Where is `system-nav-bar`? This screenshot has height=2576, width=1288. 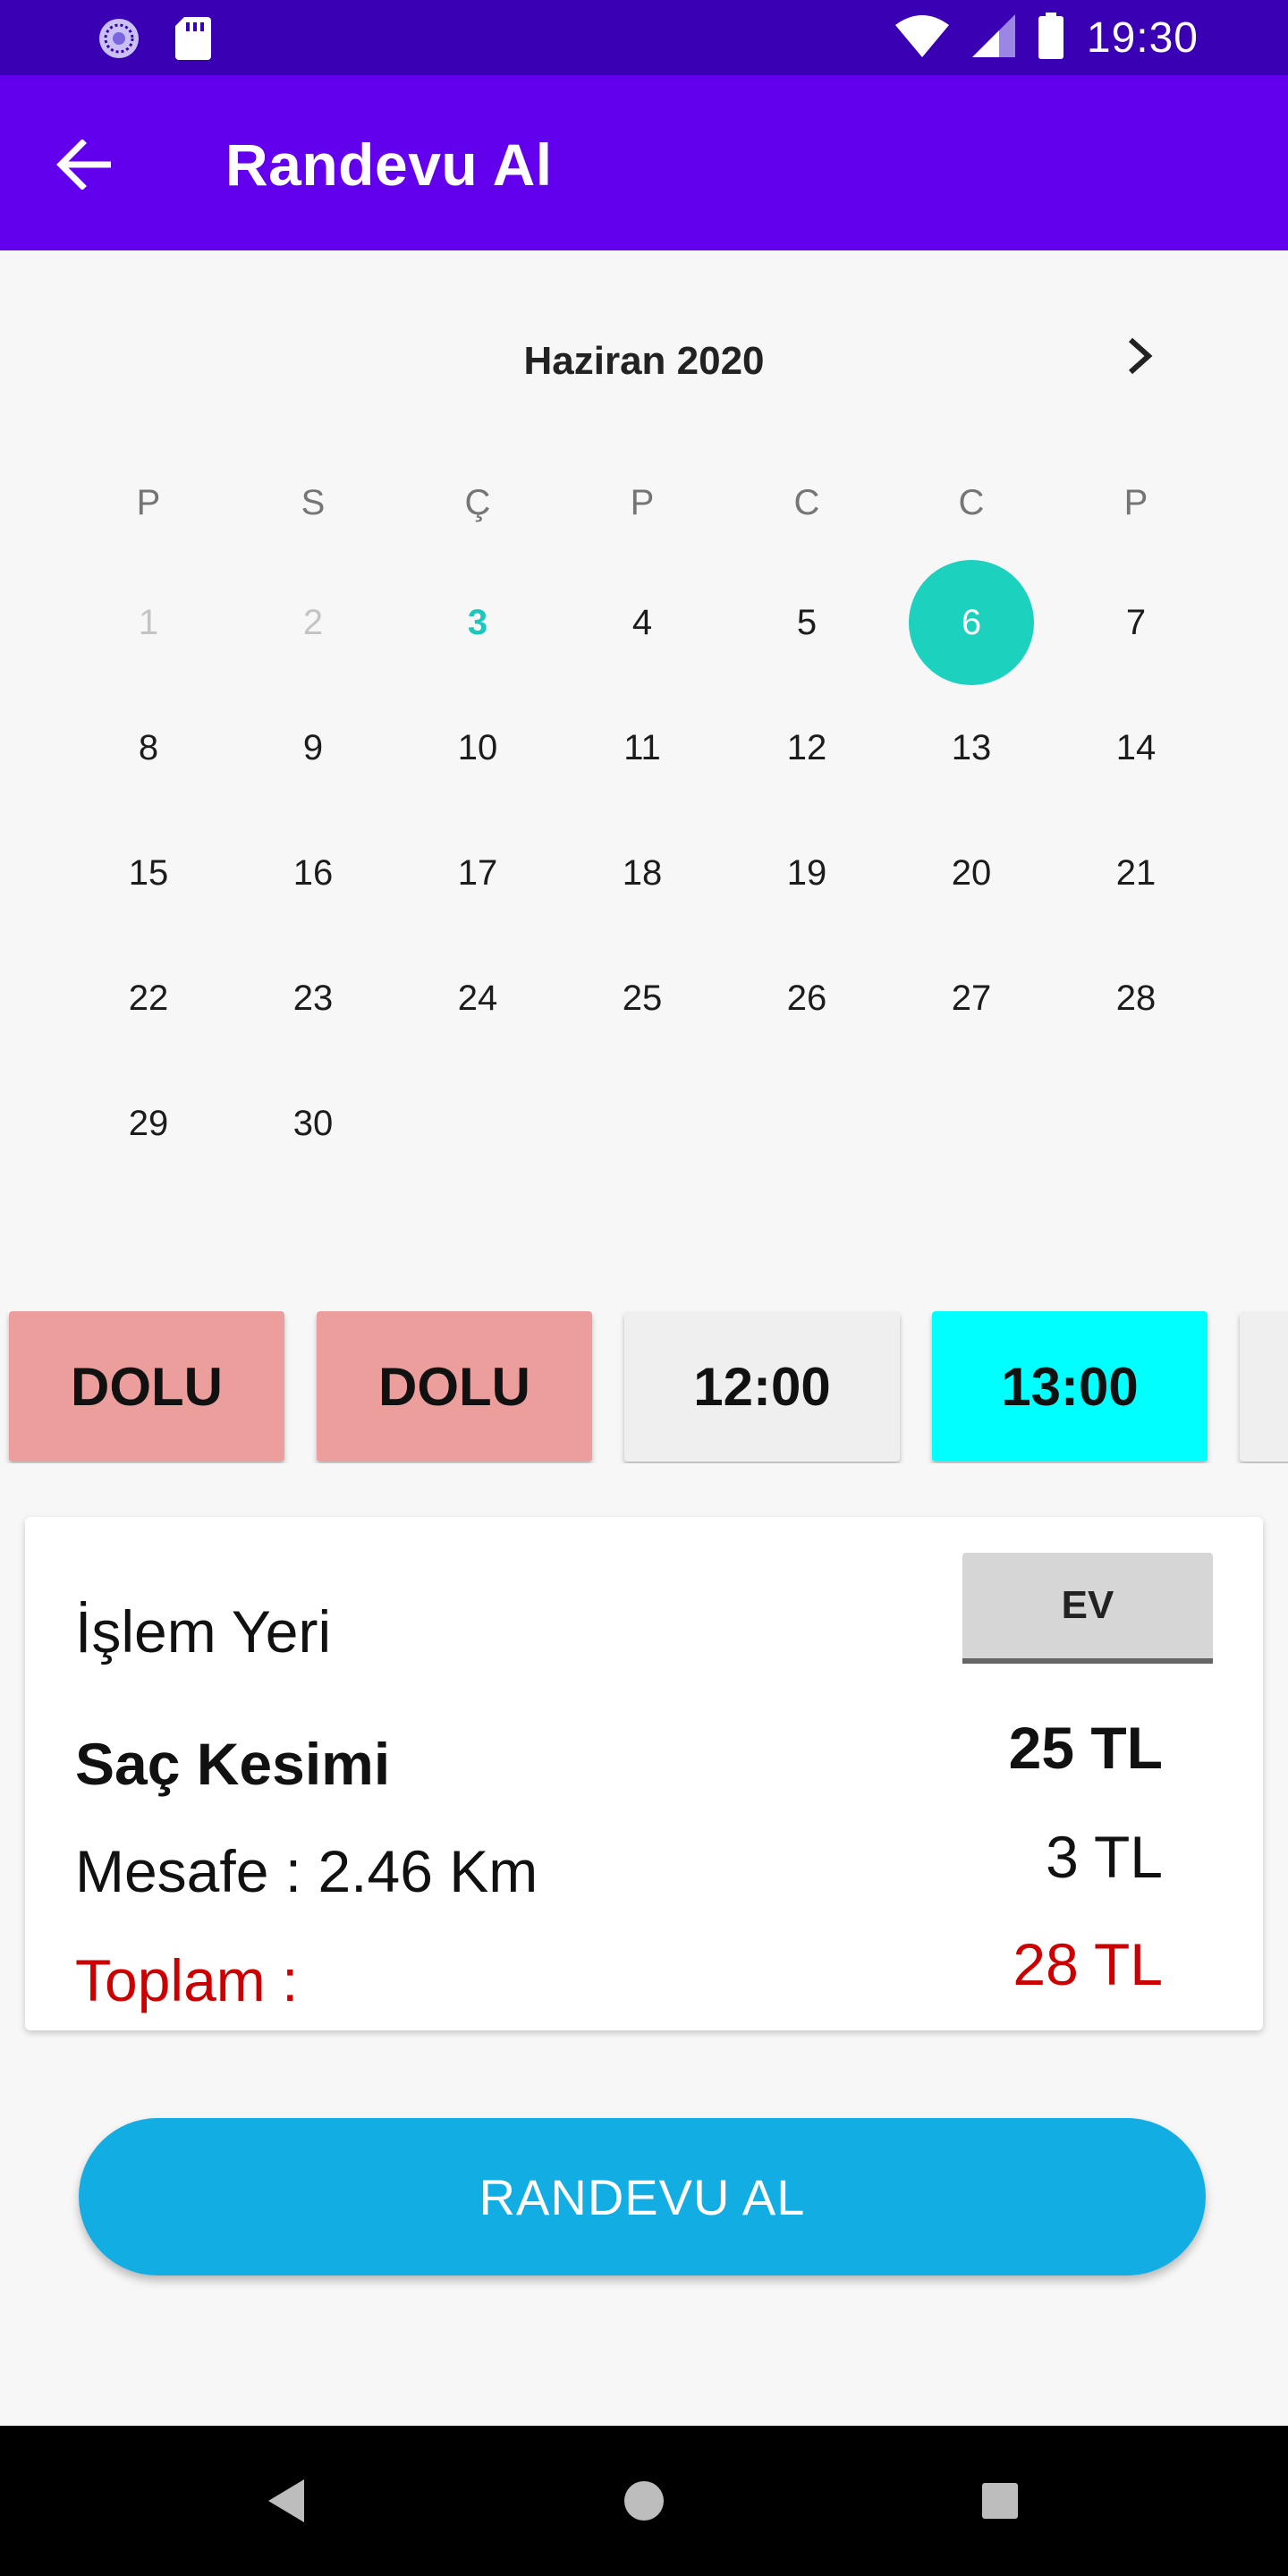 system-nav-bar is located at coordinates (644, 2501).